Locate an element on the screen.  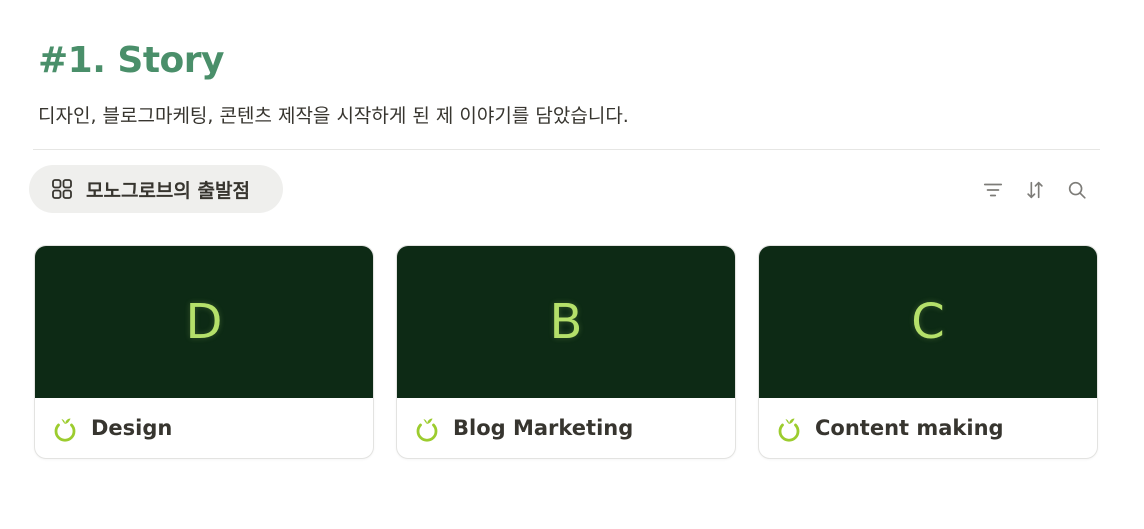
gallery-card-content-making: C Content making is located at coordinates (928, 352).